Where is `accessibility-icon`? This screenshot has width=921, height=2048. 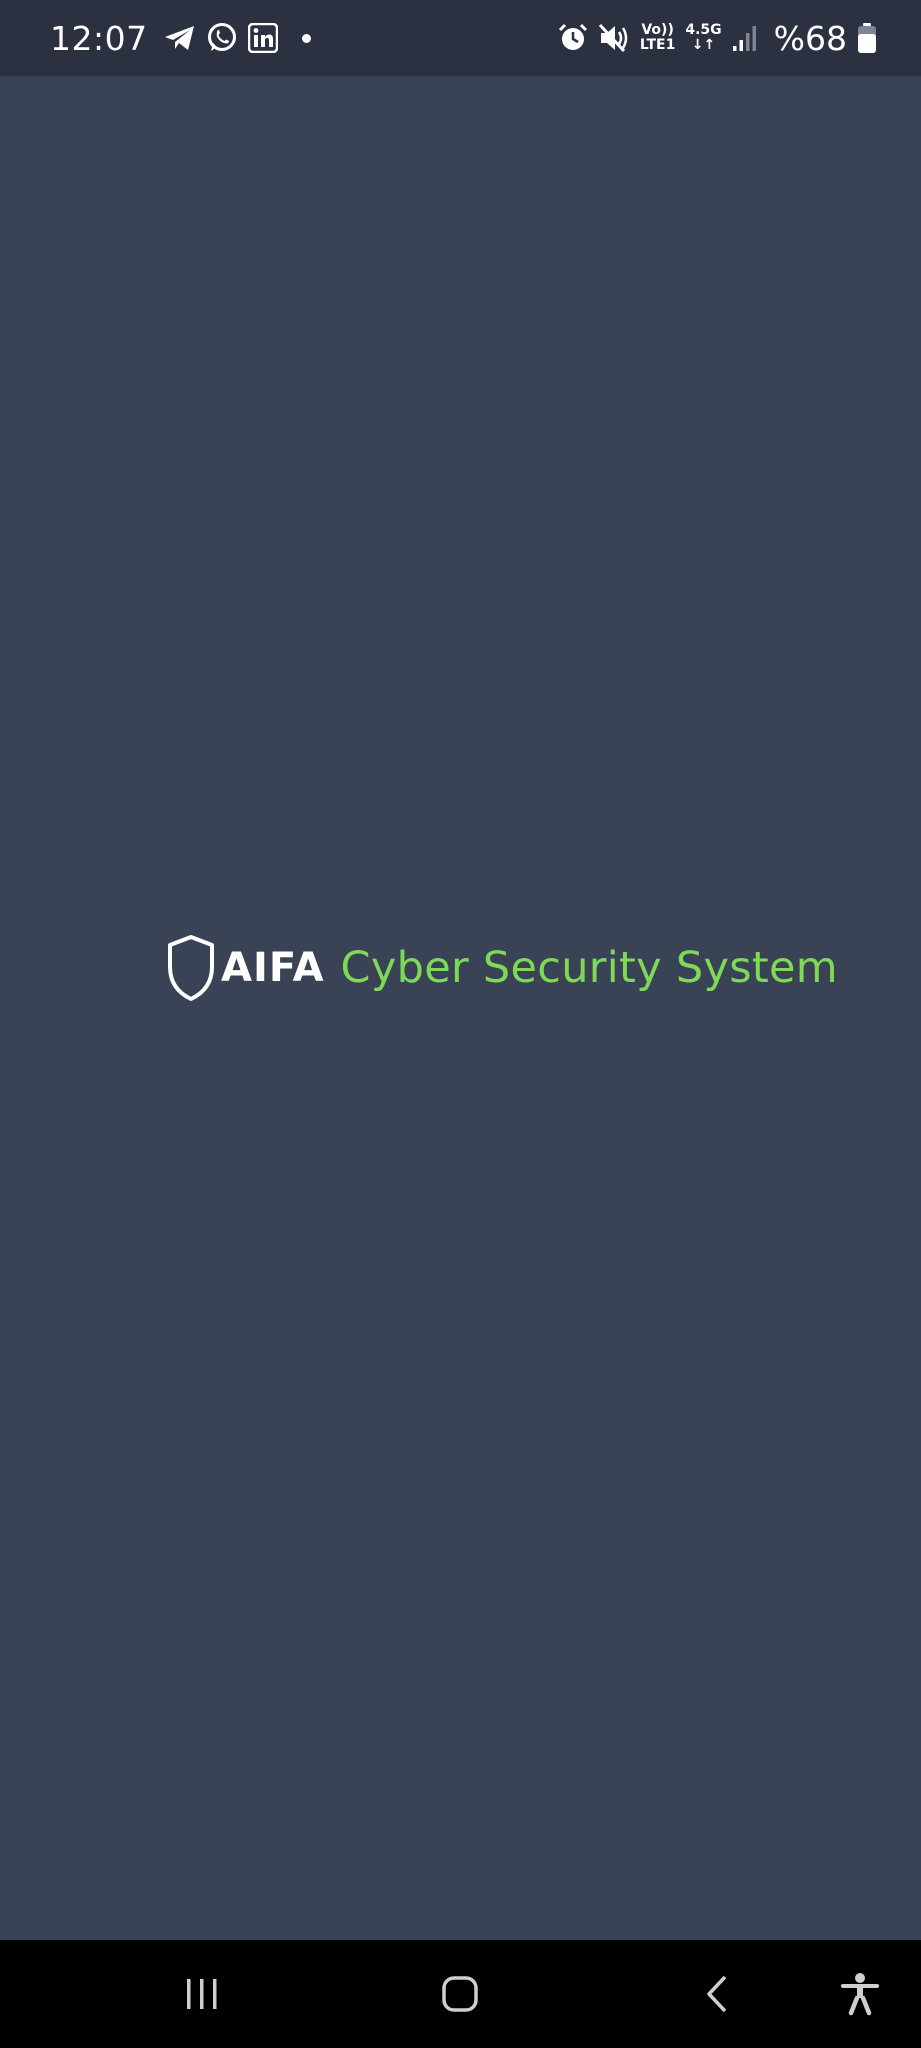 accessibility-icon is located at coordinates (860, 1994).